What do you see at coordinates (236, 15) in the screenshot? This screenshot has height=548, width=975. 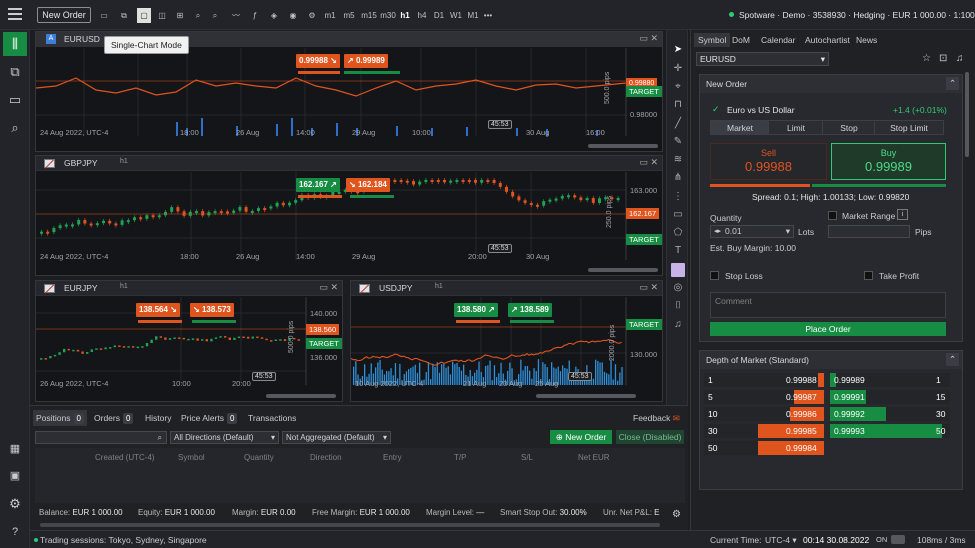 I see `line-chart-icon: 〰` at bounding box center [236, 15].